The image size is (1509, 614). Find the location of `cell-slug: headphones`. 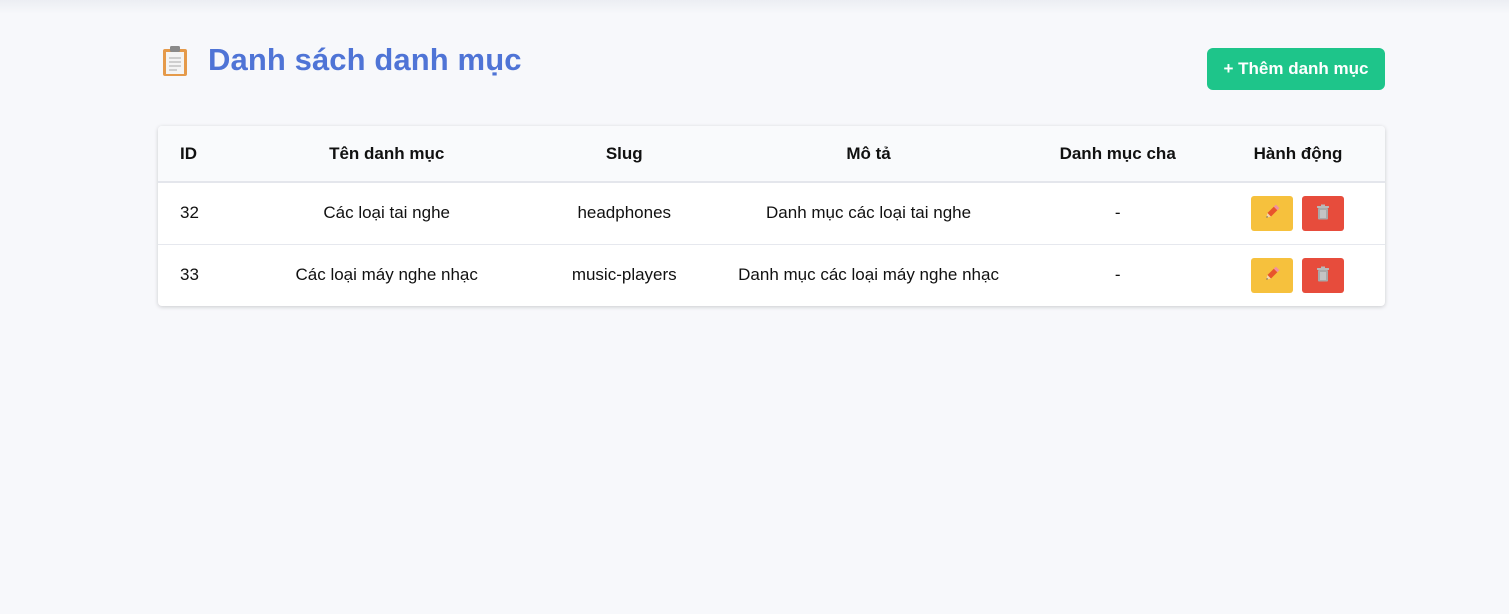

cell-slug: headphones is located at coordinates (624, 213).